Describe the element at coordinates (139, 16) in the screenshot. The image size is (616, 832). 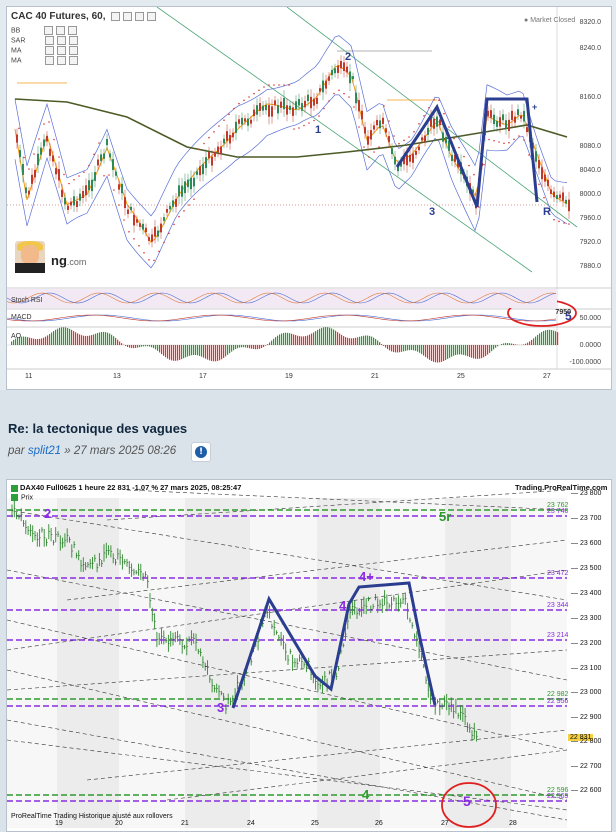
I see `close-icon` at that location.